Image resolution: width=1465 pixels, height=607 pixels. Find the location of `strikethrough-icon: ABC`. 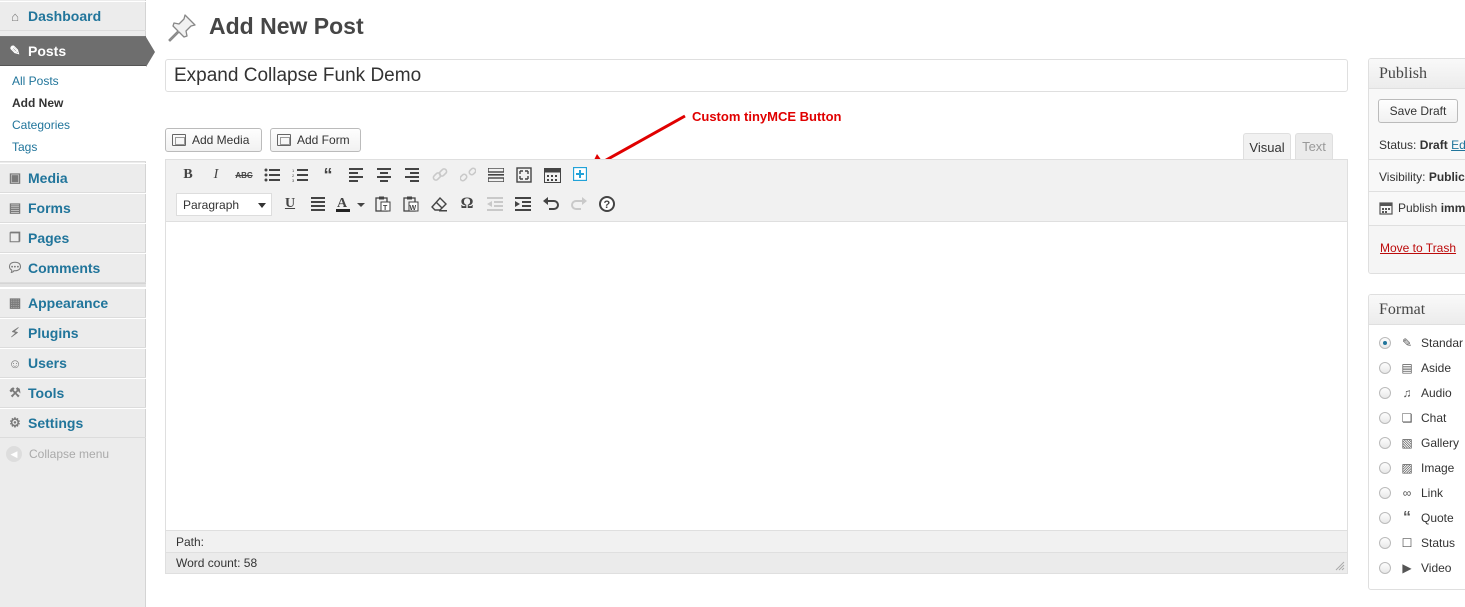

strikethrough-icon: ABC is located at coordinates (244, 175).